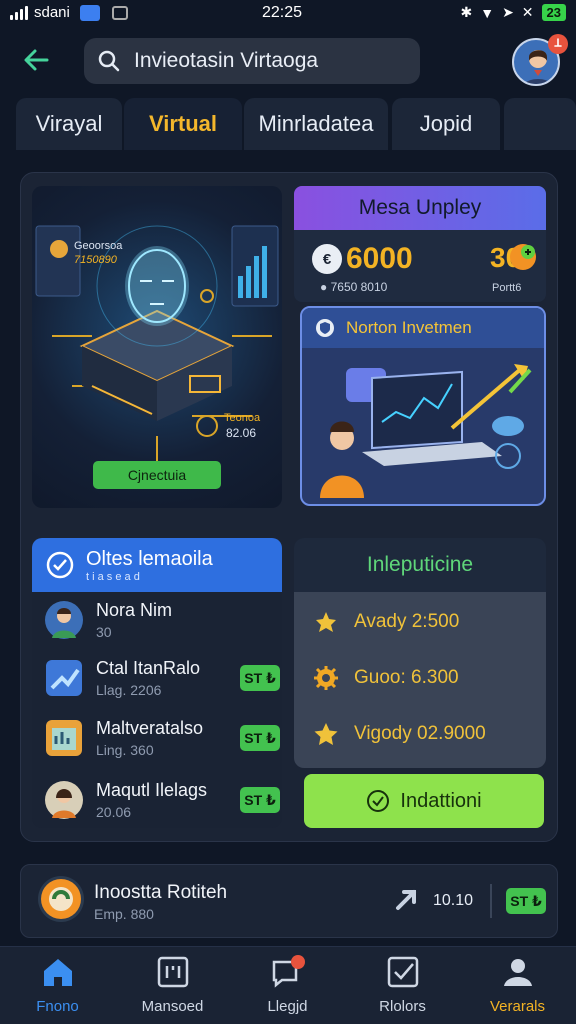  What do you see at coordinates (558, 44) in the screenshot?
I see `notification-badge` at bounding box center [558, 44].